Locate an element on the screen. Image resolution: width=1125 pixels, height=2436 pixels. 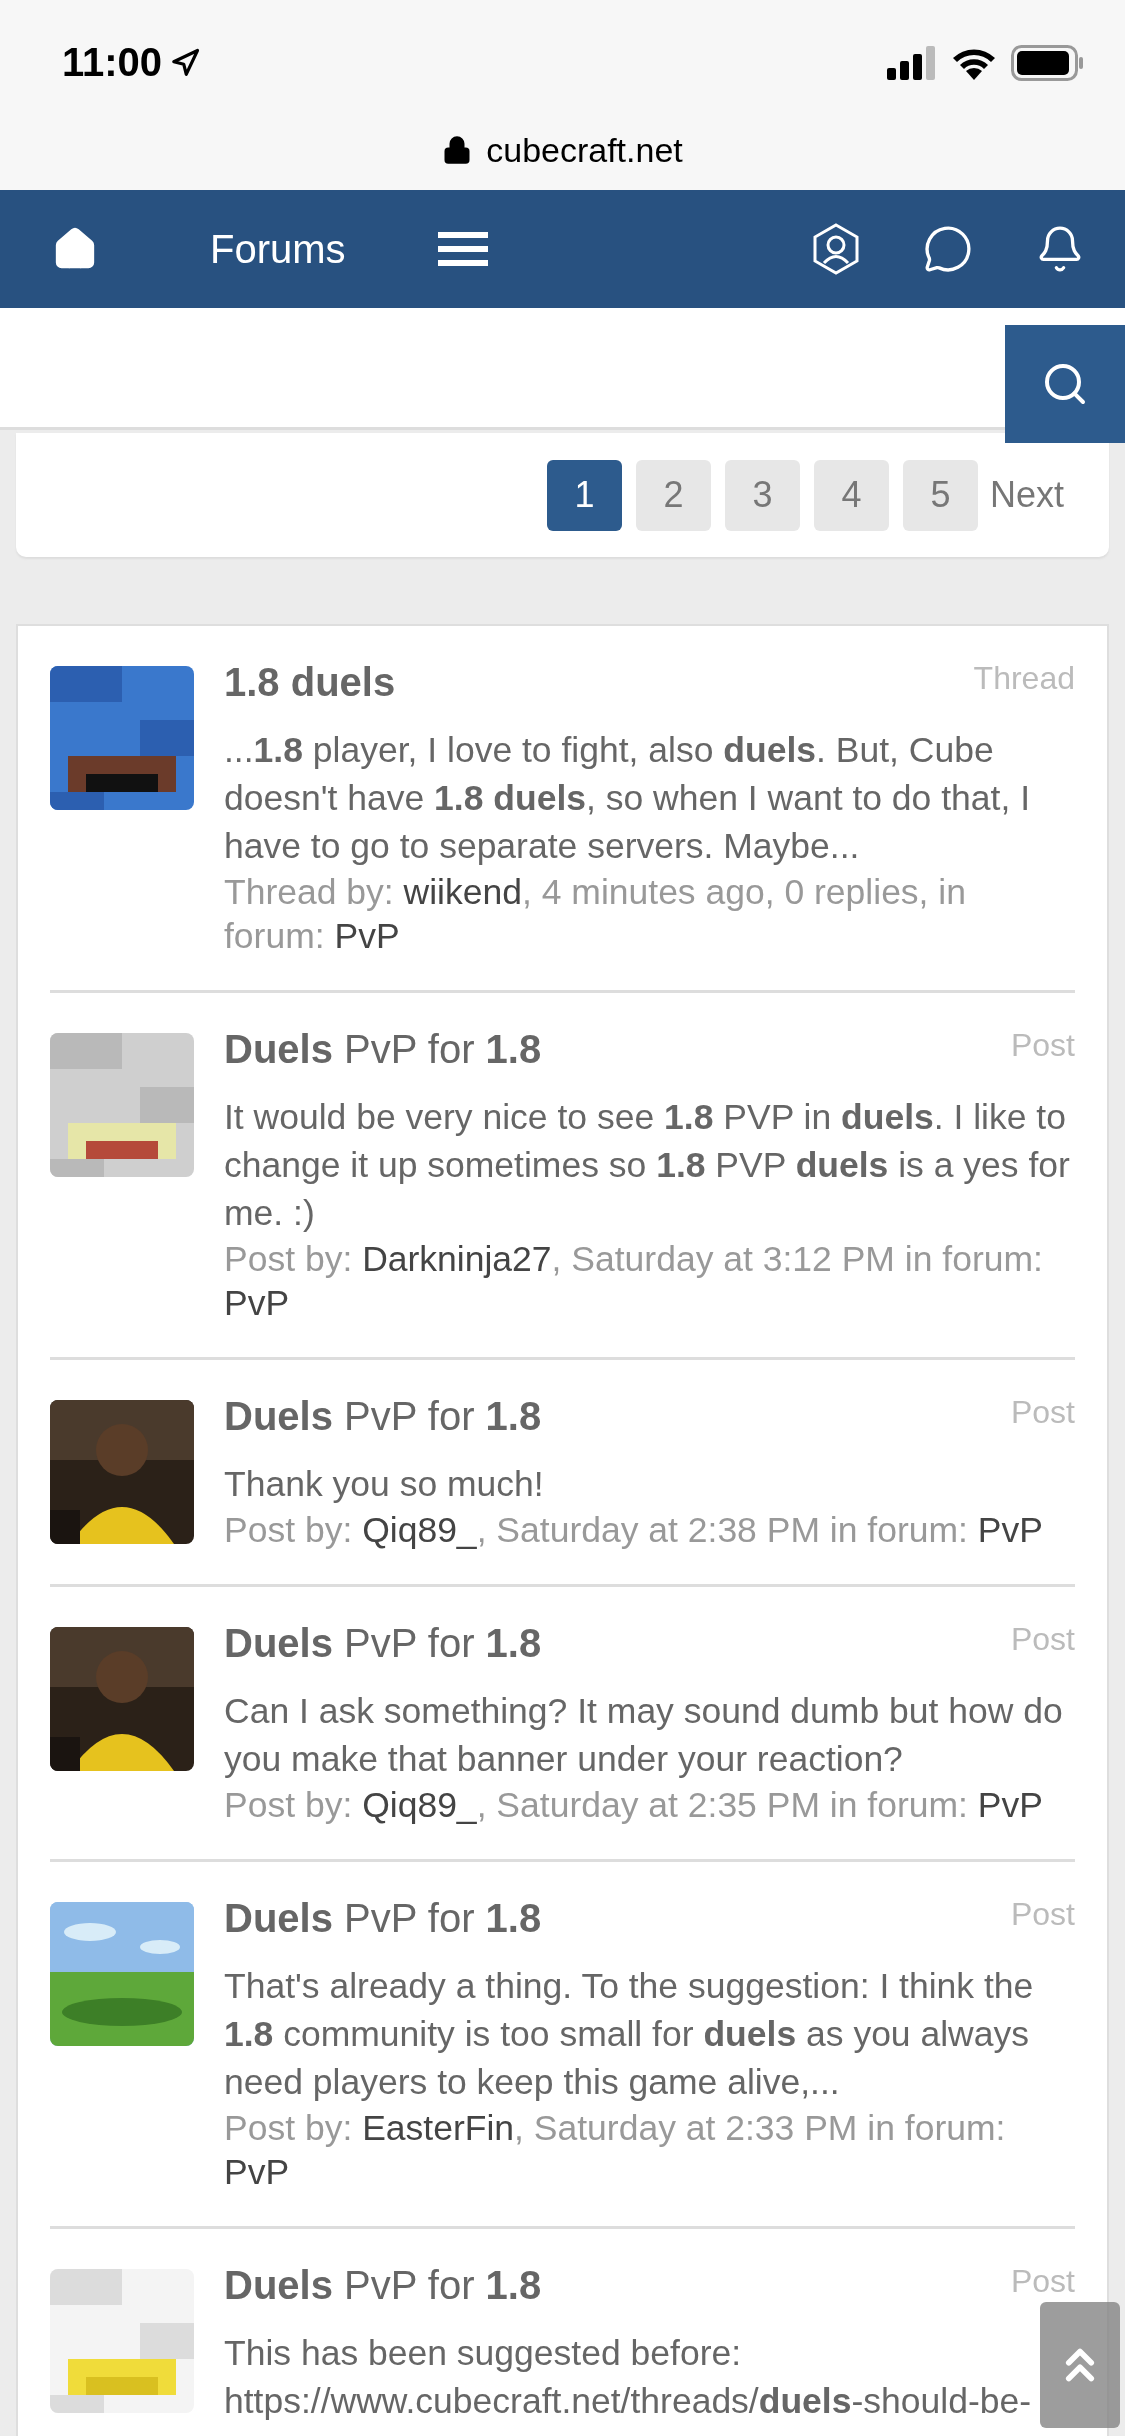
page-button: 1 is located at coordinates (584, 495).